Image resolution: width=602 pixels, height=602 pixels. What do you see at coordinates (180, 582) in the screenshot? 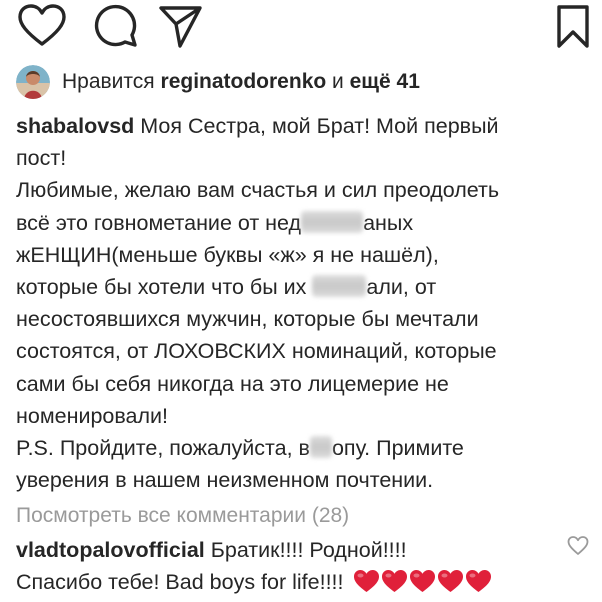
I see `comment-text: Спасибо тебе! Bad boys for life!!!!` at bounding box center [180, 582].